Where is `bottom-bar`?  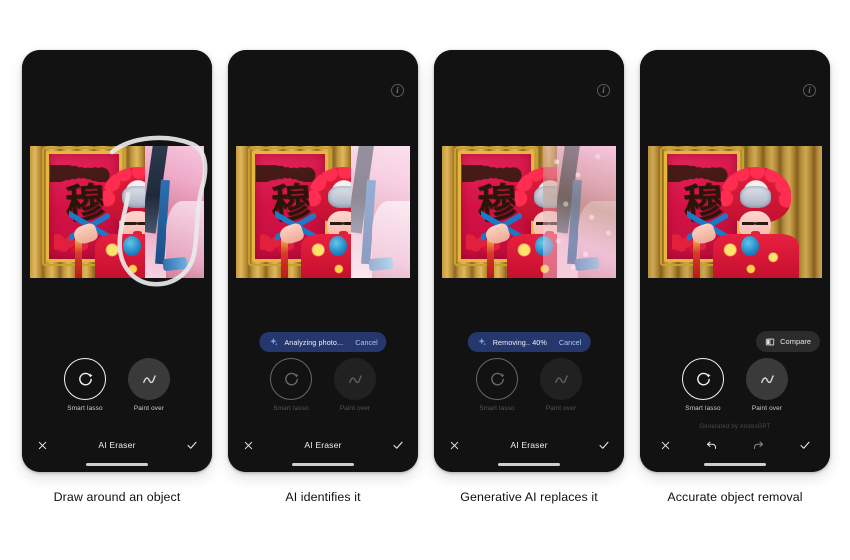
bottom-bar is located at coordinates (735, 445).